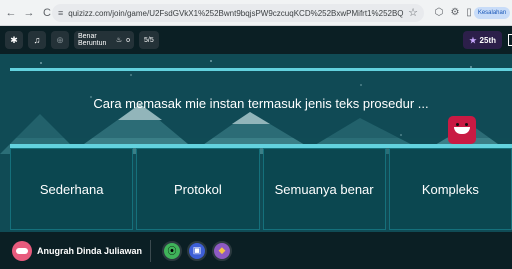 This screenshot has width=512, height=269. Describe the element at coordinates (22, 250) in the screenshot. I see `avatar` at that location.